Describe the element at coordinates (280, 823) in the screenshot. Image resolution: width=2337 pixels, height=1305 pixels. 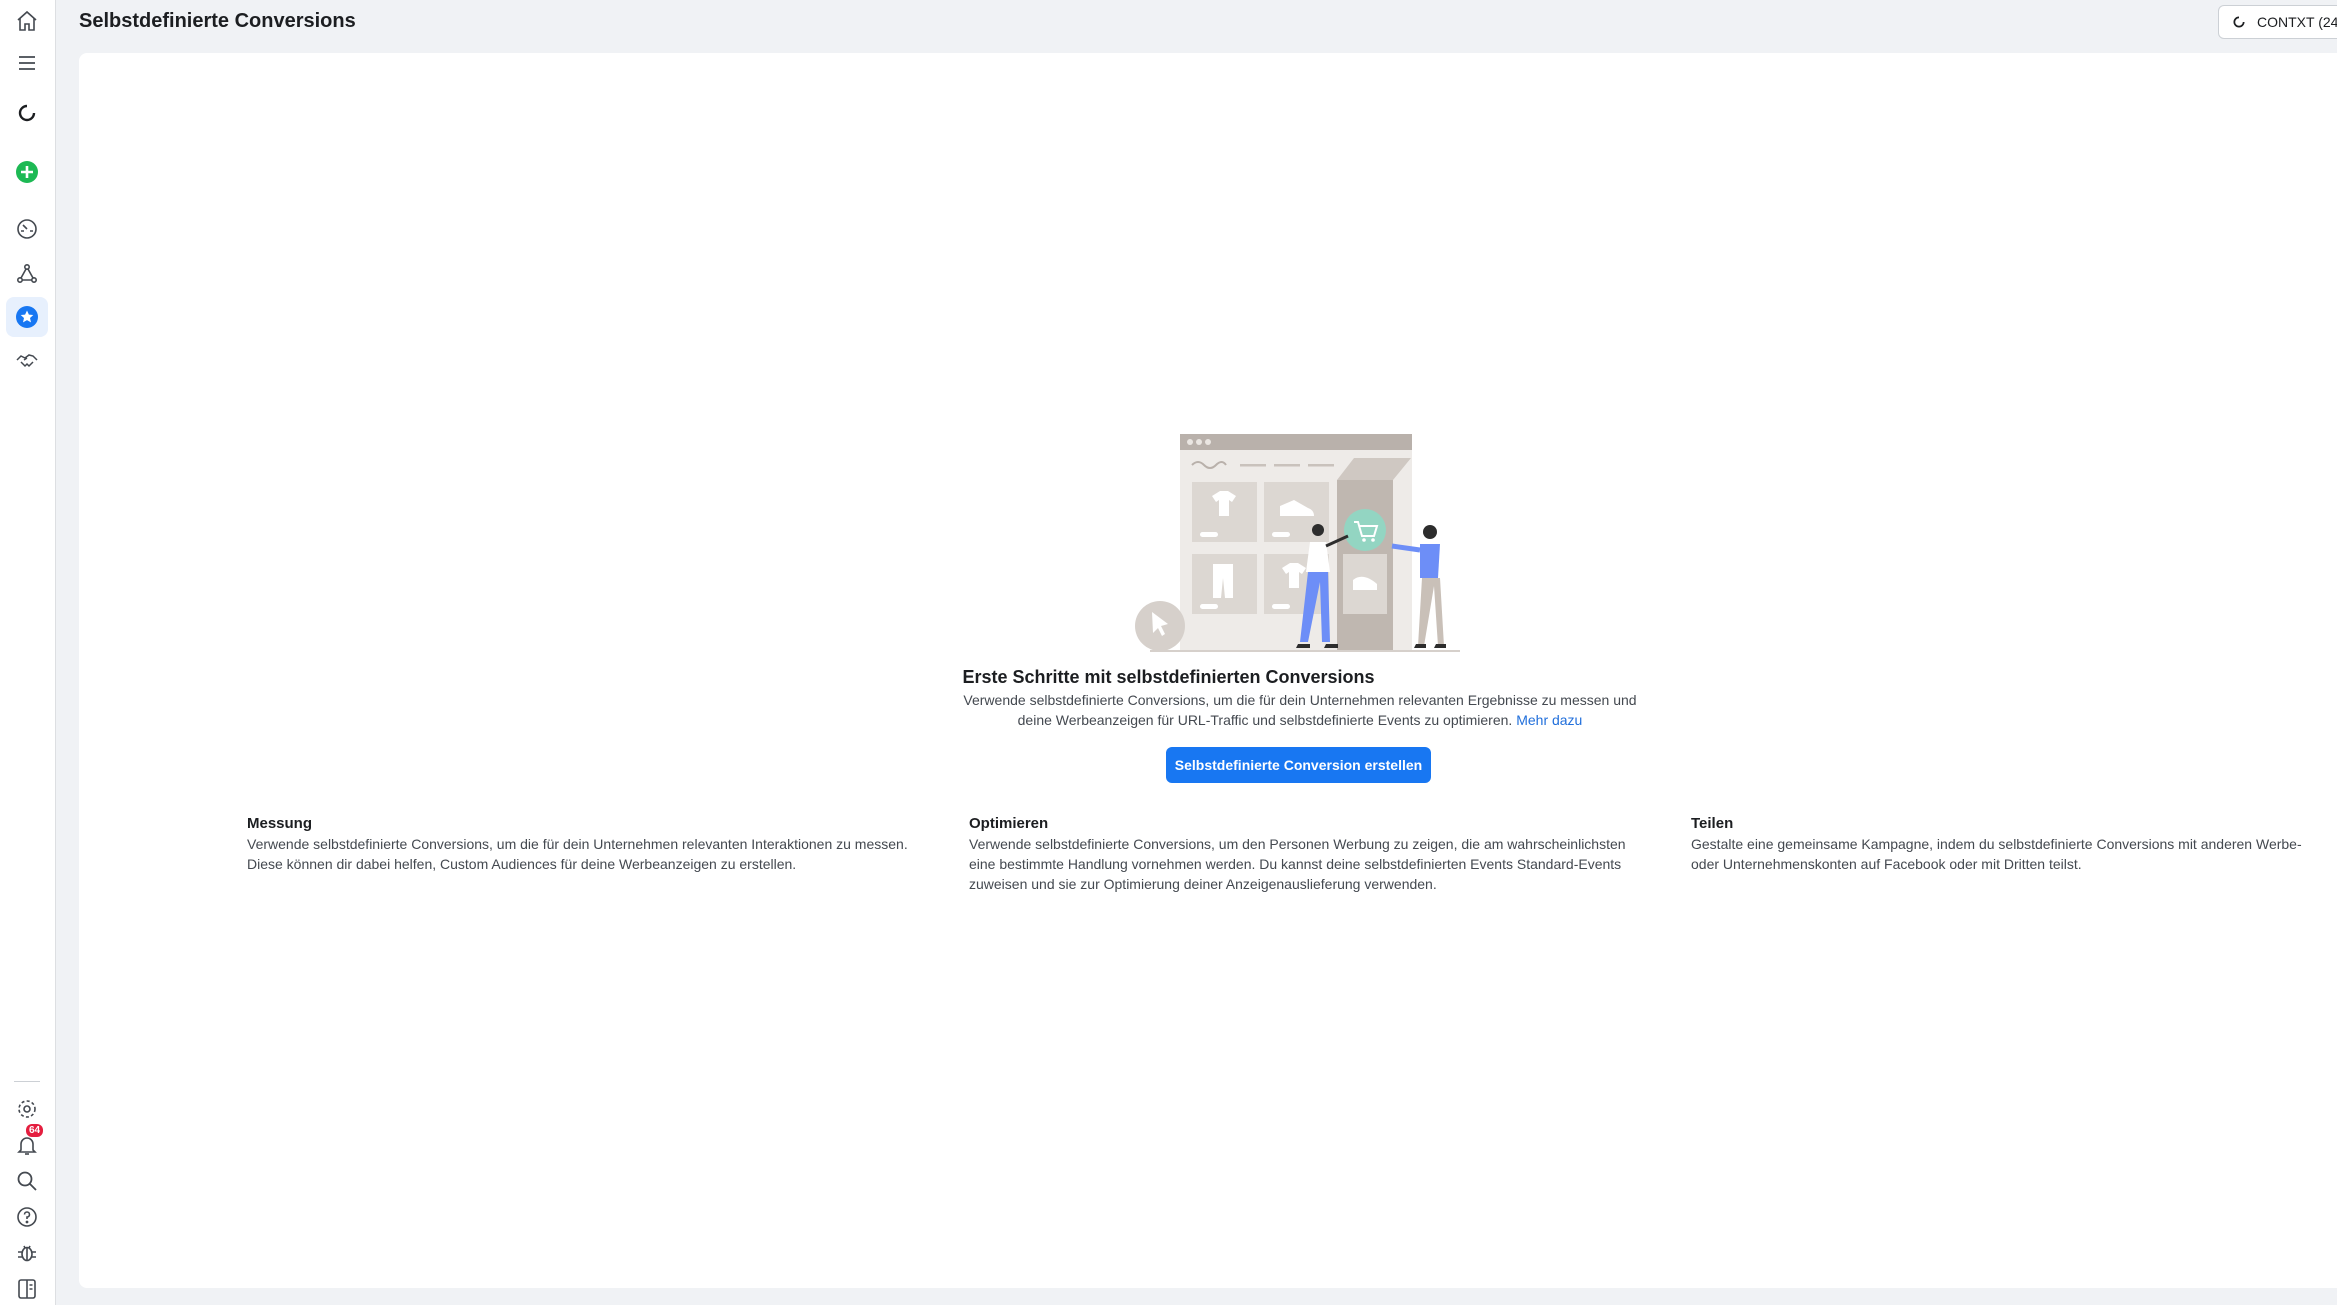
I see `feature-title: Messung` at that location.